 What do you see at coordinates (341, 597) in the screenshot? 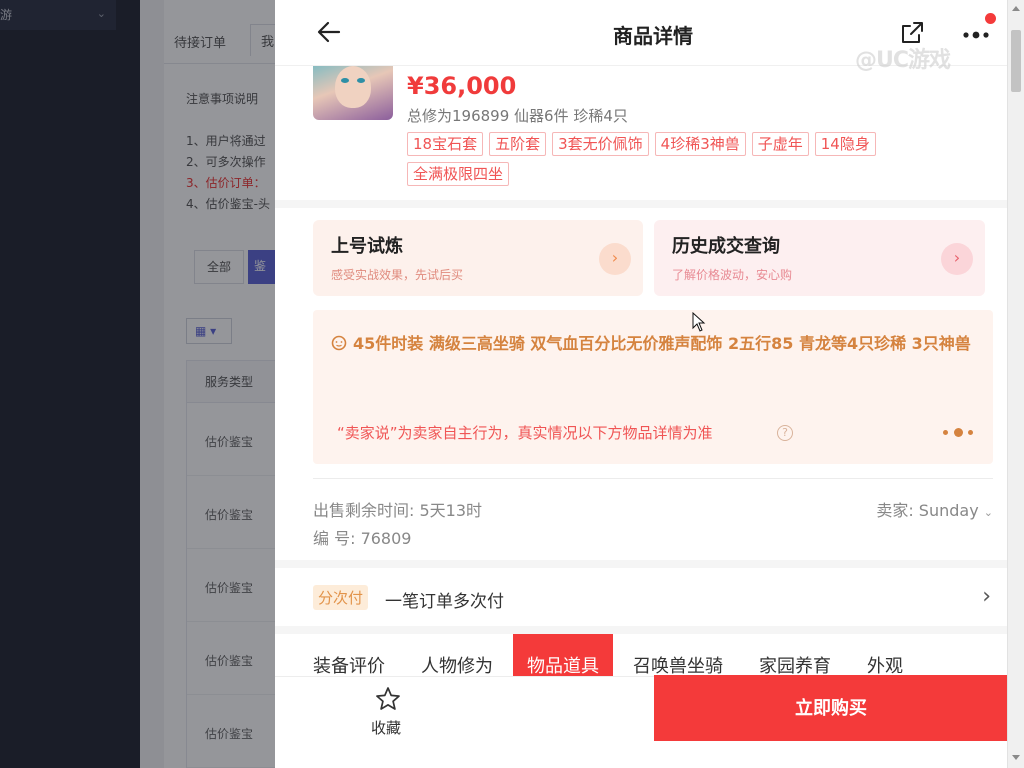
I see `installment-badge: 分次付` at bounding box center [341, 597].